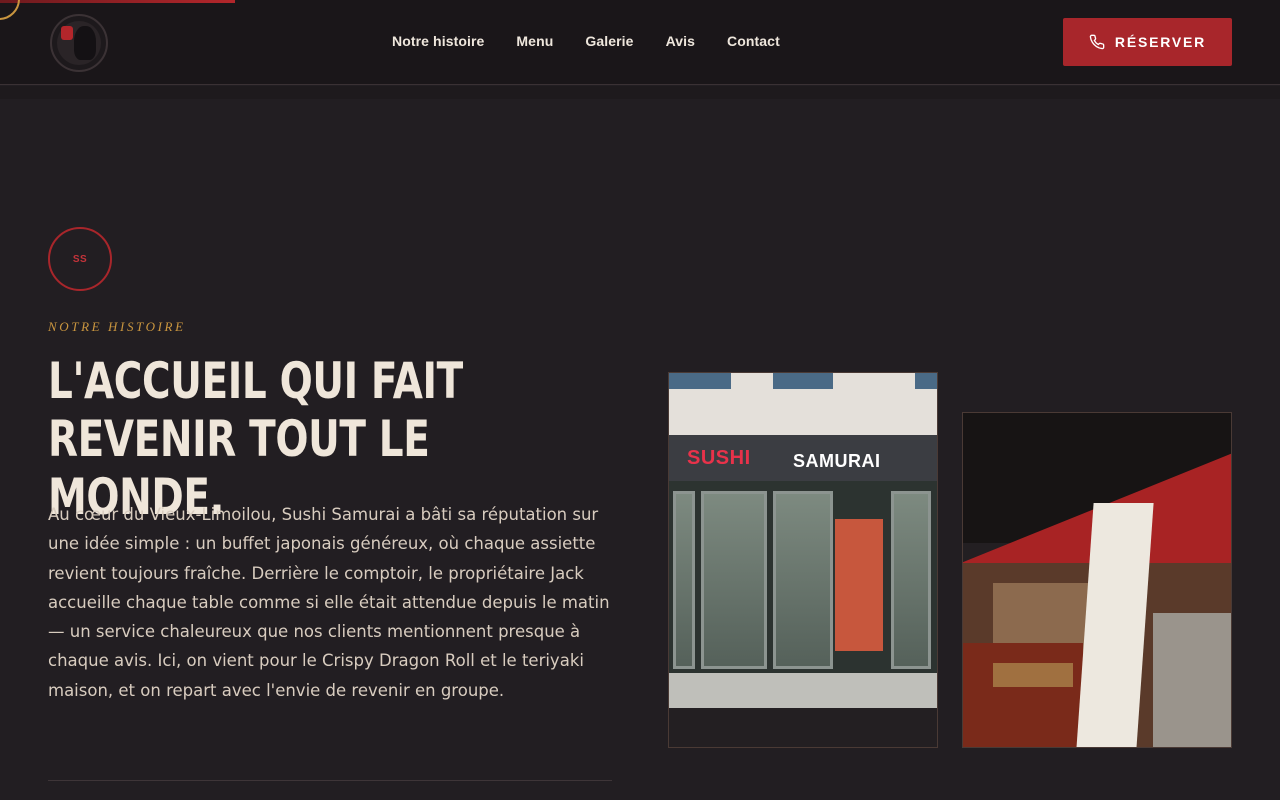  What do you see at coordinates (1097, 42) in the screenshot?
I see `phone-icon` at bounding box center [1097, 42].